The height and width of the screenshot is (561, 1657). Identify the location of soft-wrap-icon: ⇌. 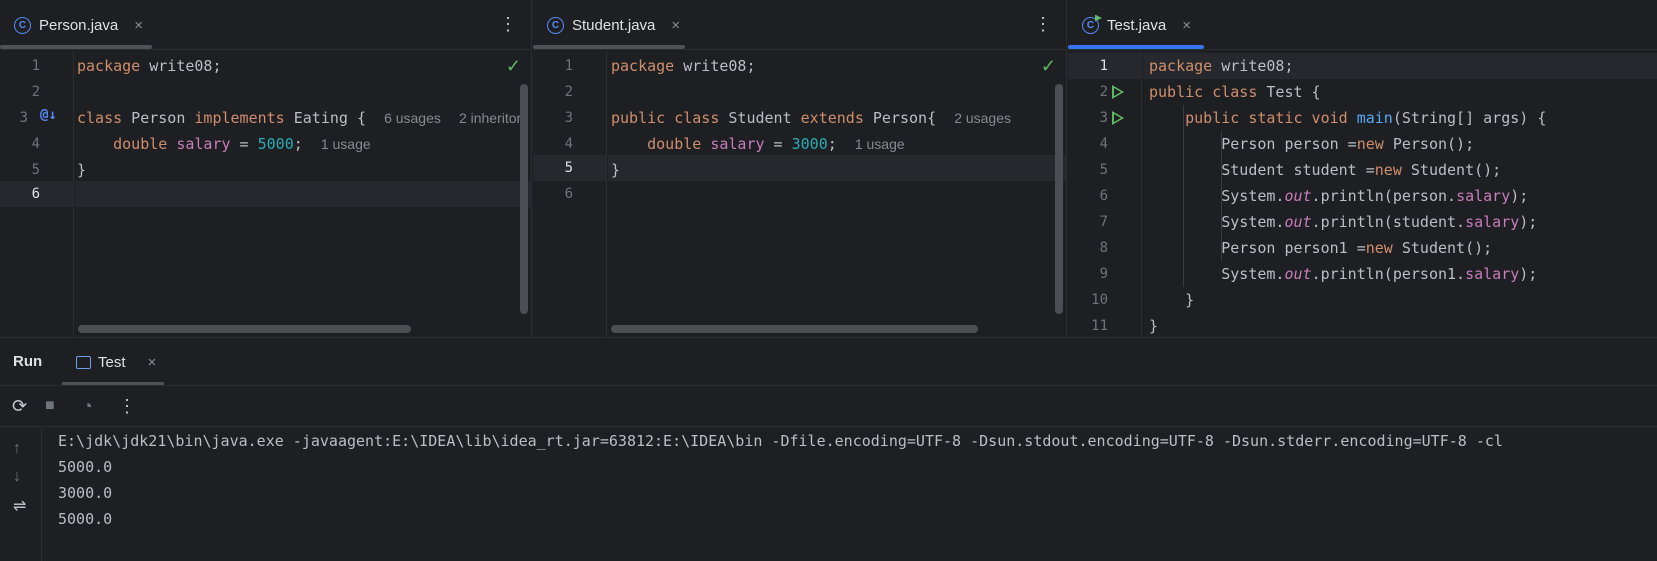
(19, 506).